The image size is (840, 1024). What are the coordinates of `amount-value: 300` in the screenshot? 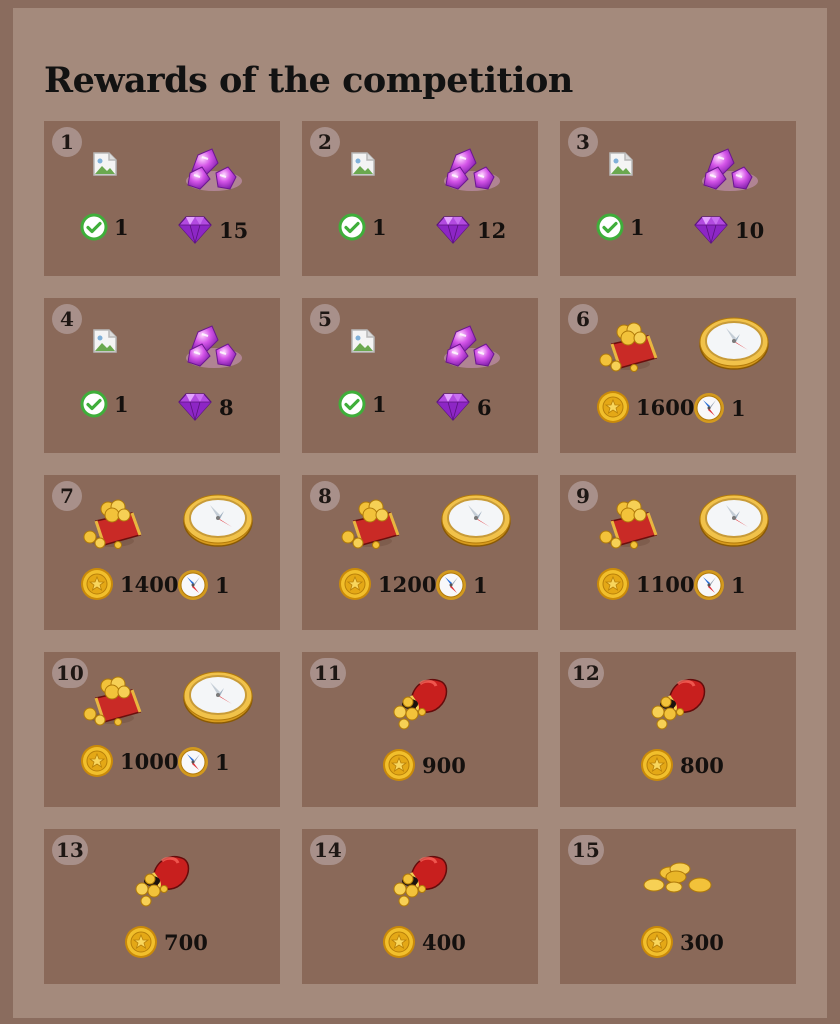 It's located at (702, 942).